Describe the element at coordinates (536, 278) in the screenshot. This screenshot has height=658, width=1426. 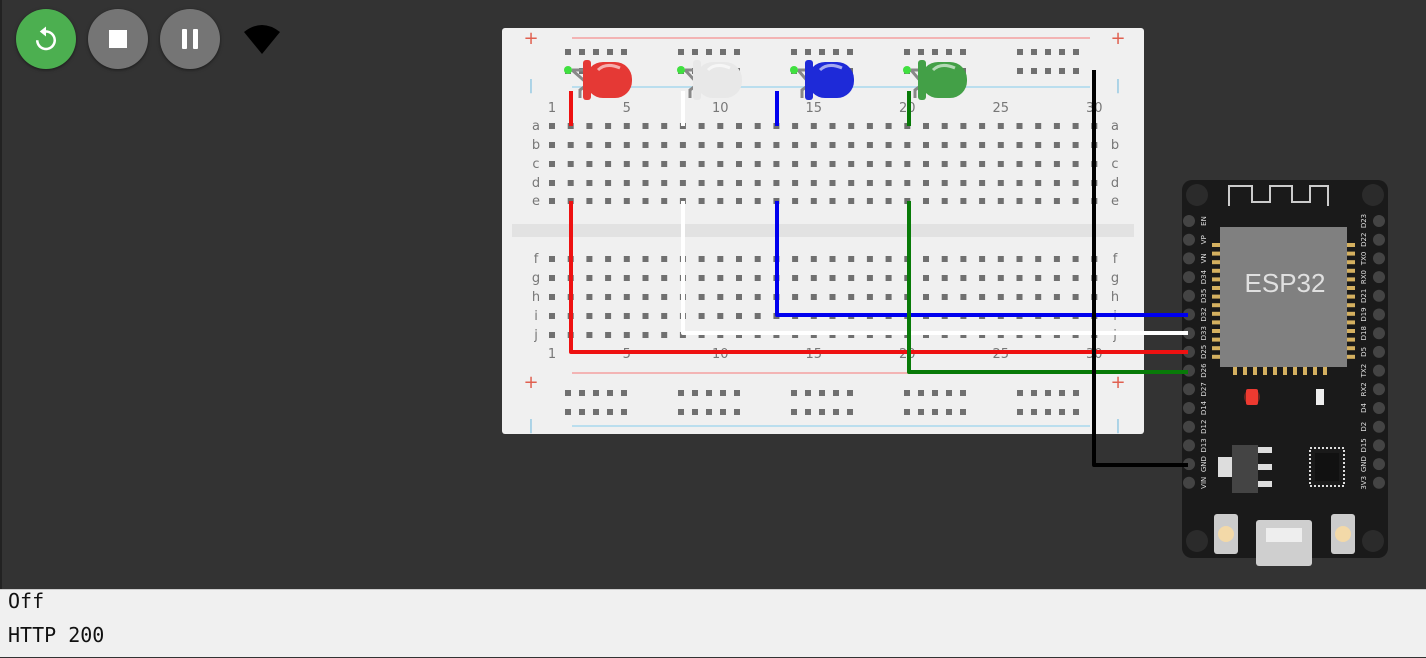
I see `row-label: g` at that location.